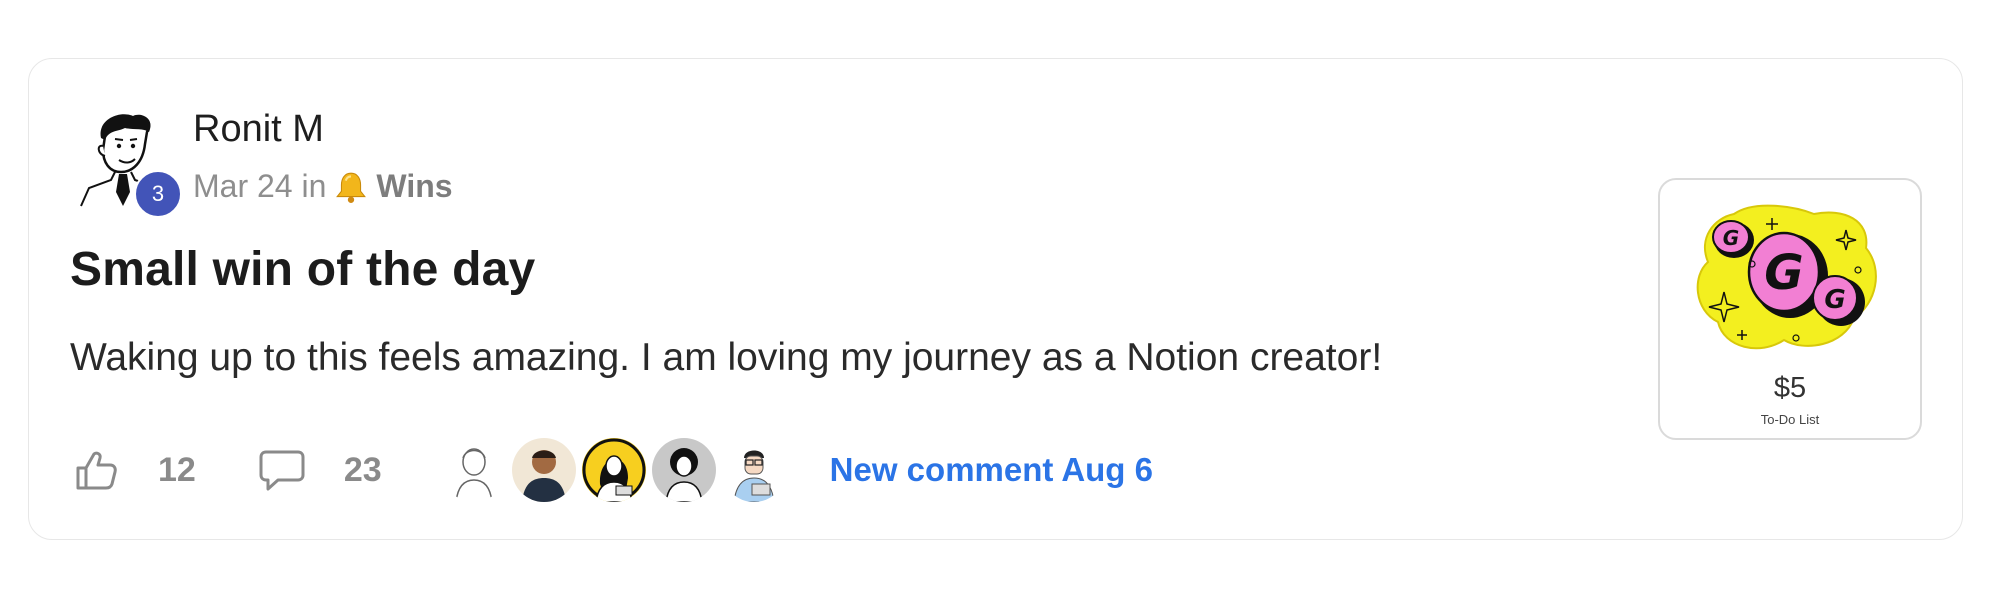 The width and height of the screenshot is (2000, 600). Describe the element at coordinates (302, 269) in the screenshot. I see `post-title: Small win of the day` at that location.